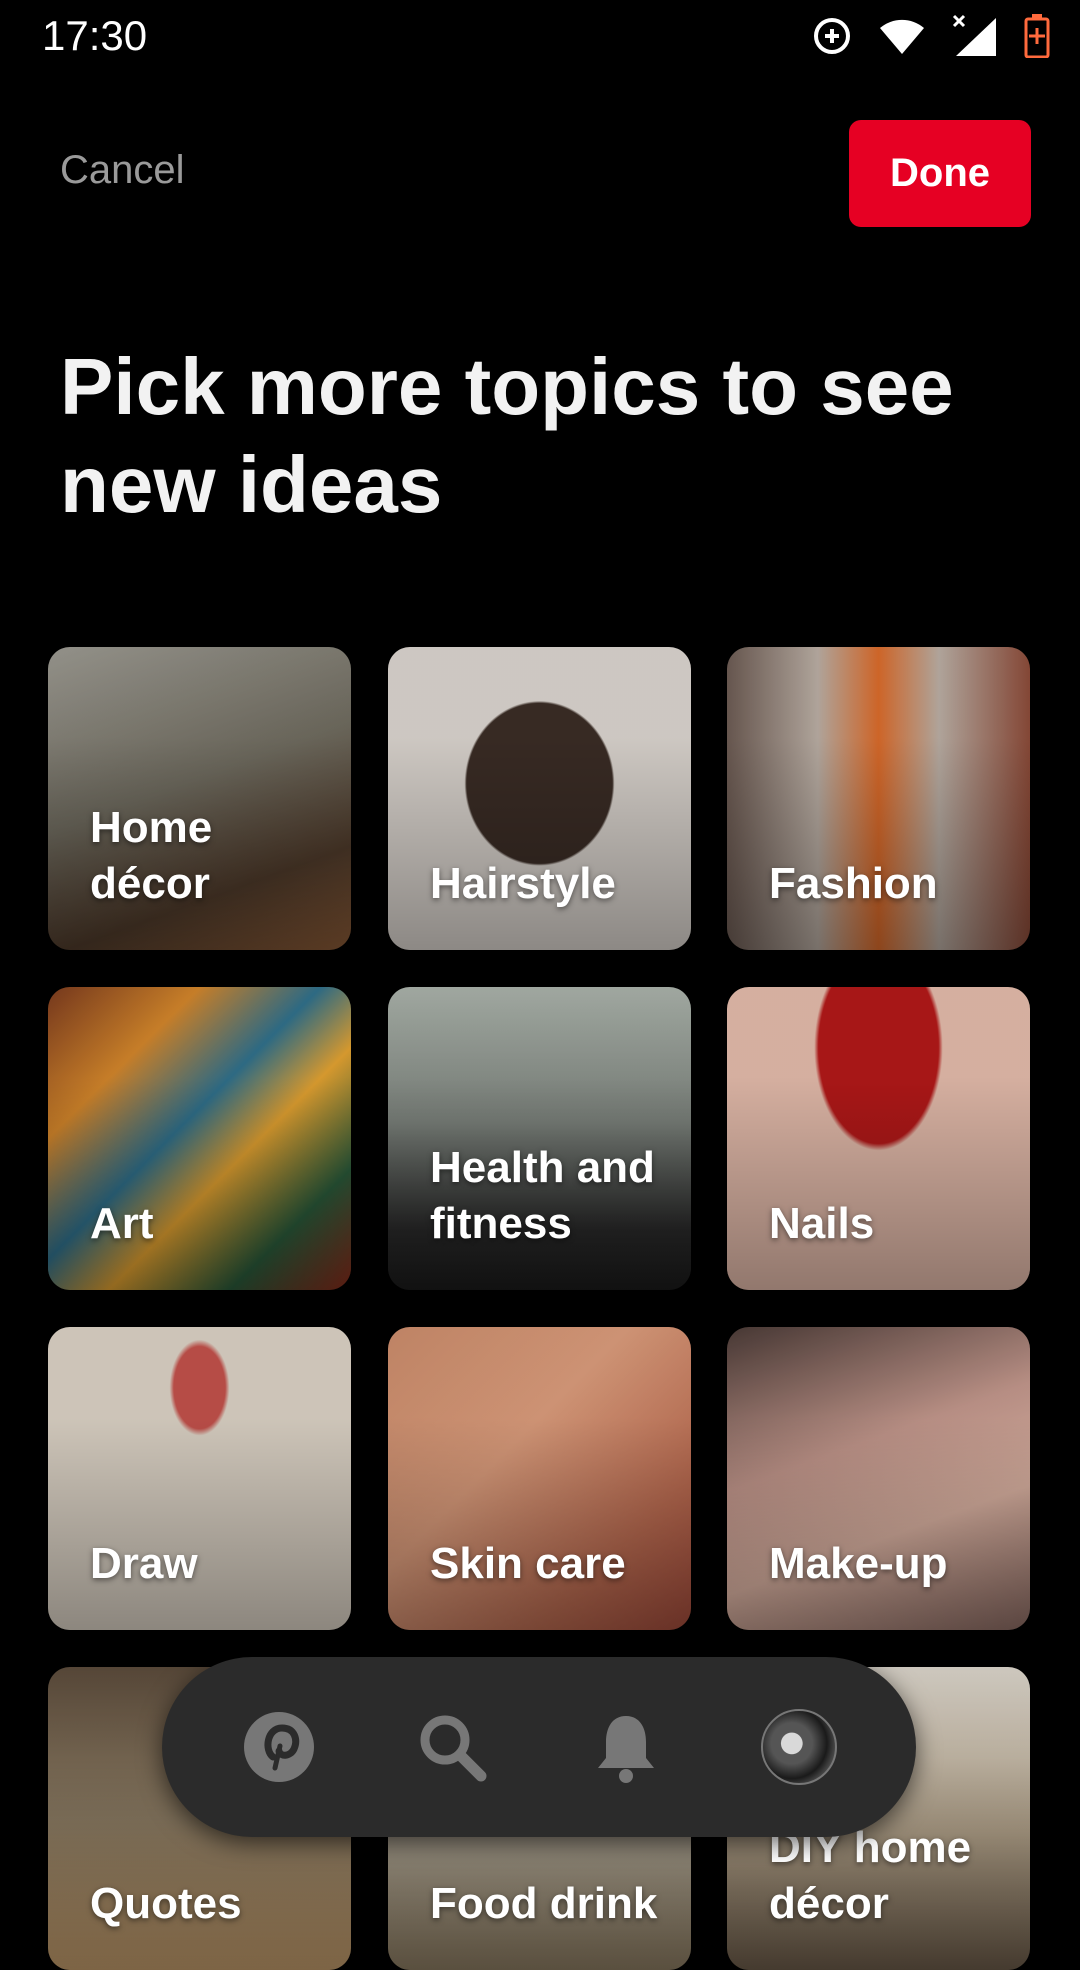 The image size is (1080, 1970). What do you see at coordinates (539, 1747) in the screenshot?
I see `bottom-nav` at bounding box center [539, 1747].